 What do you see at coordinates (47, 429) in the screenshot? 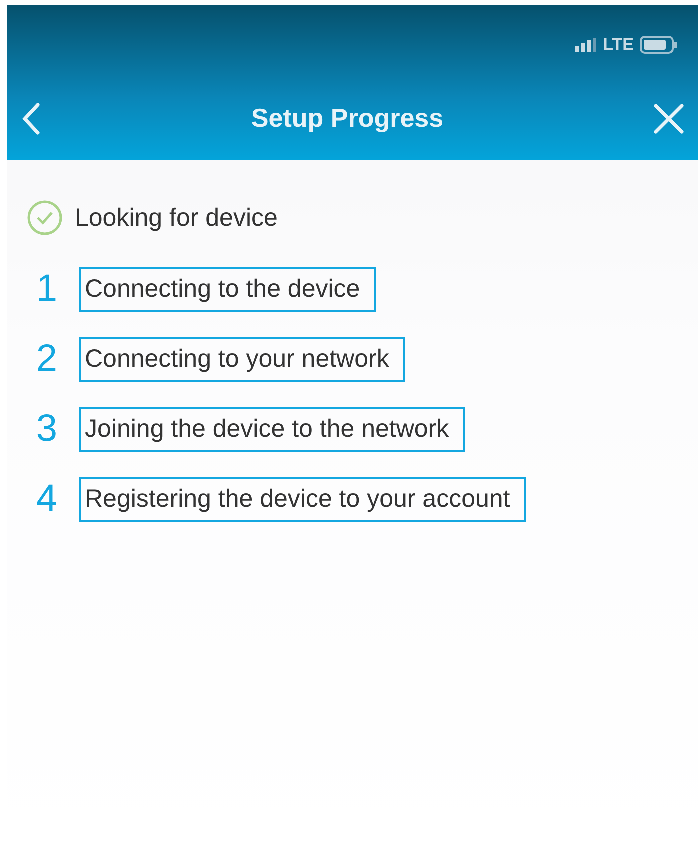
I see `annotation-number: 3` at bounding box center [47, 429].